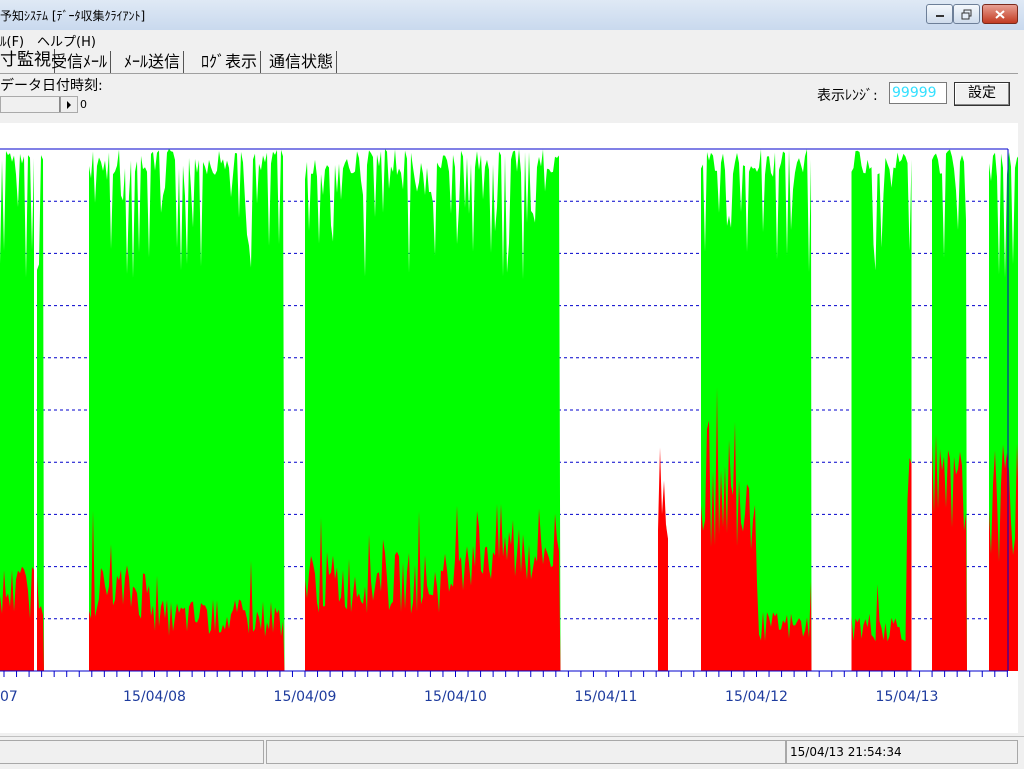  What do you see at coordinates (982, 94) in the screenshot?
I see `set-button: 設定` at bounding box center [982, 94].